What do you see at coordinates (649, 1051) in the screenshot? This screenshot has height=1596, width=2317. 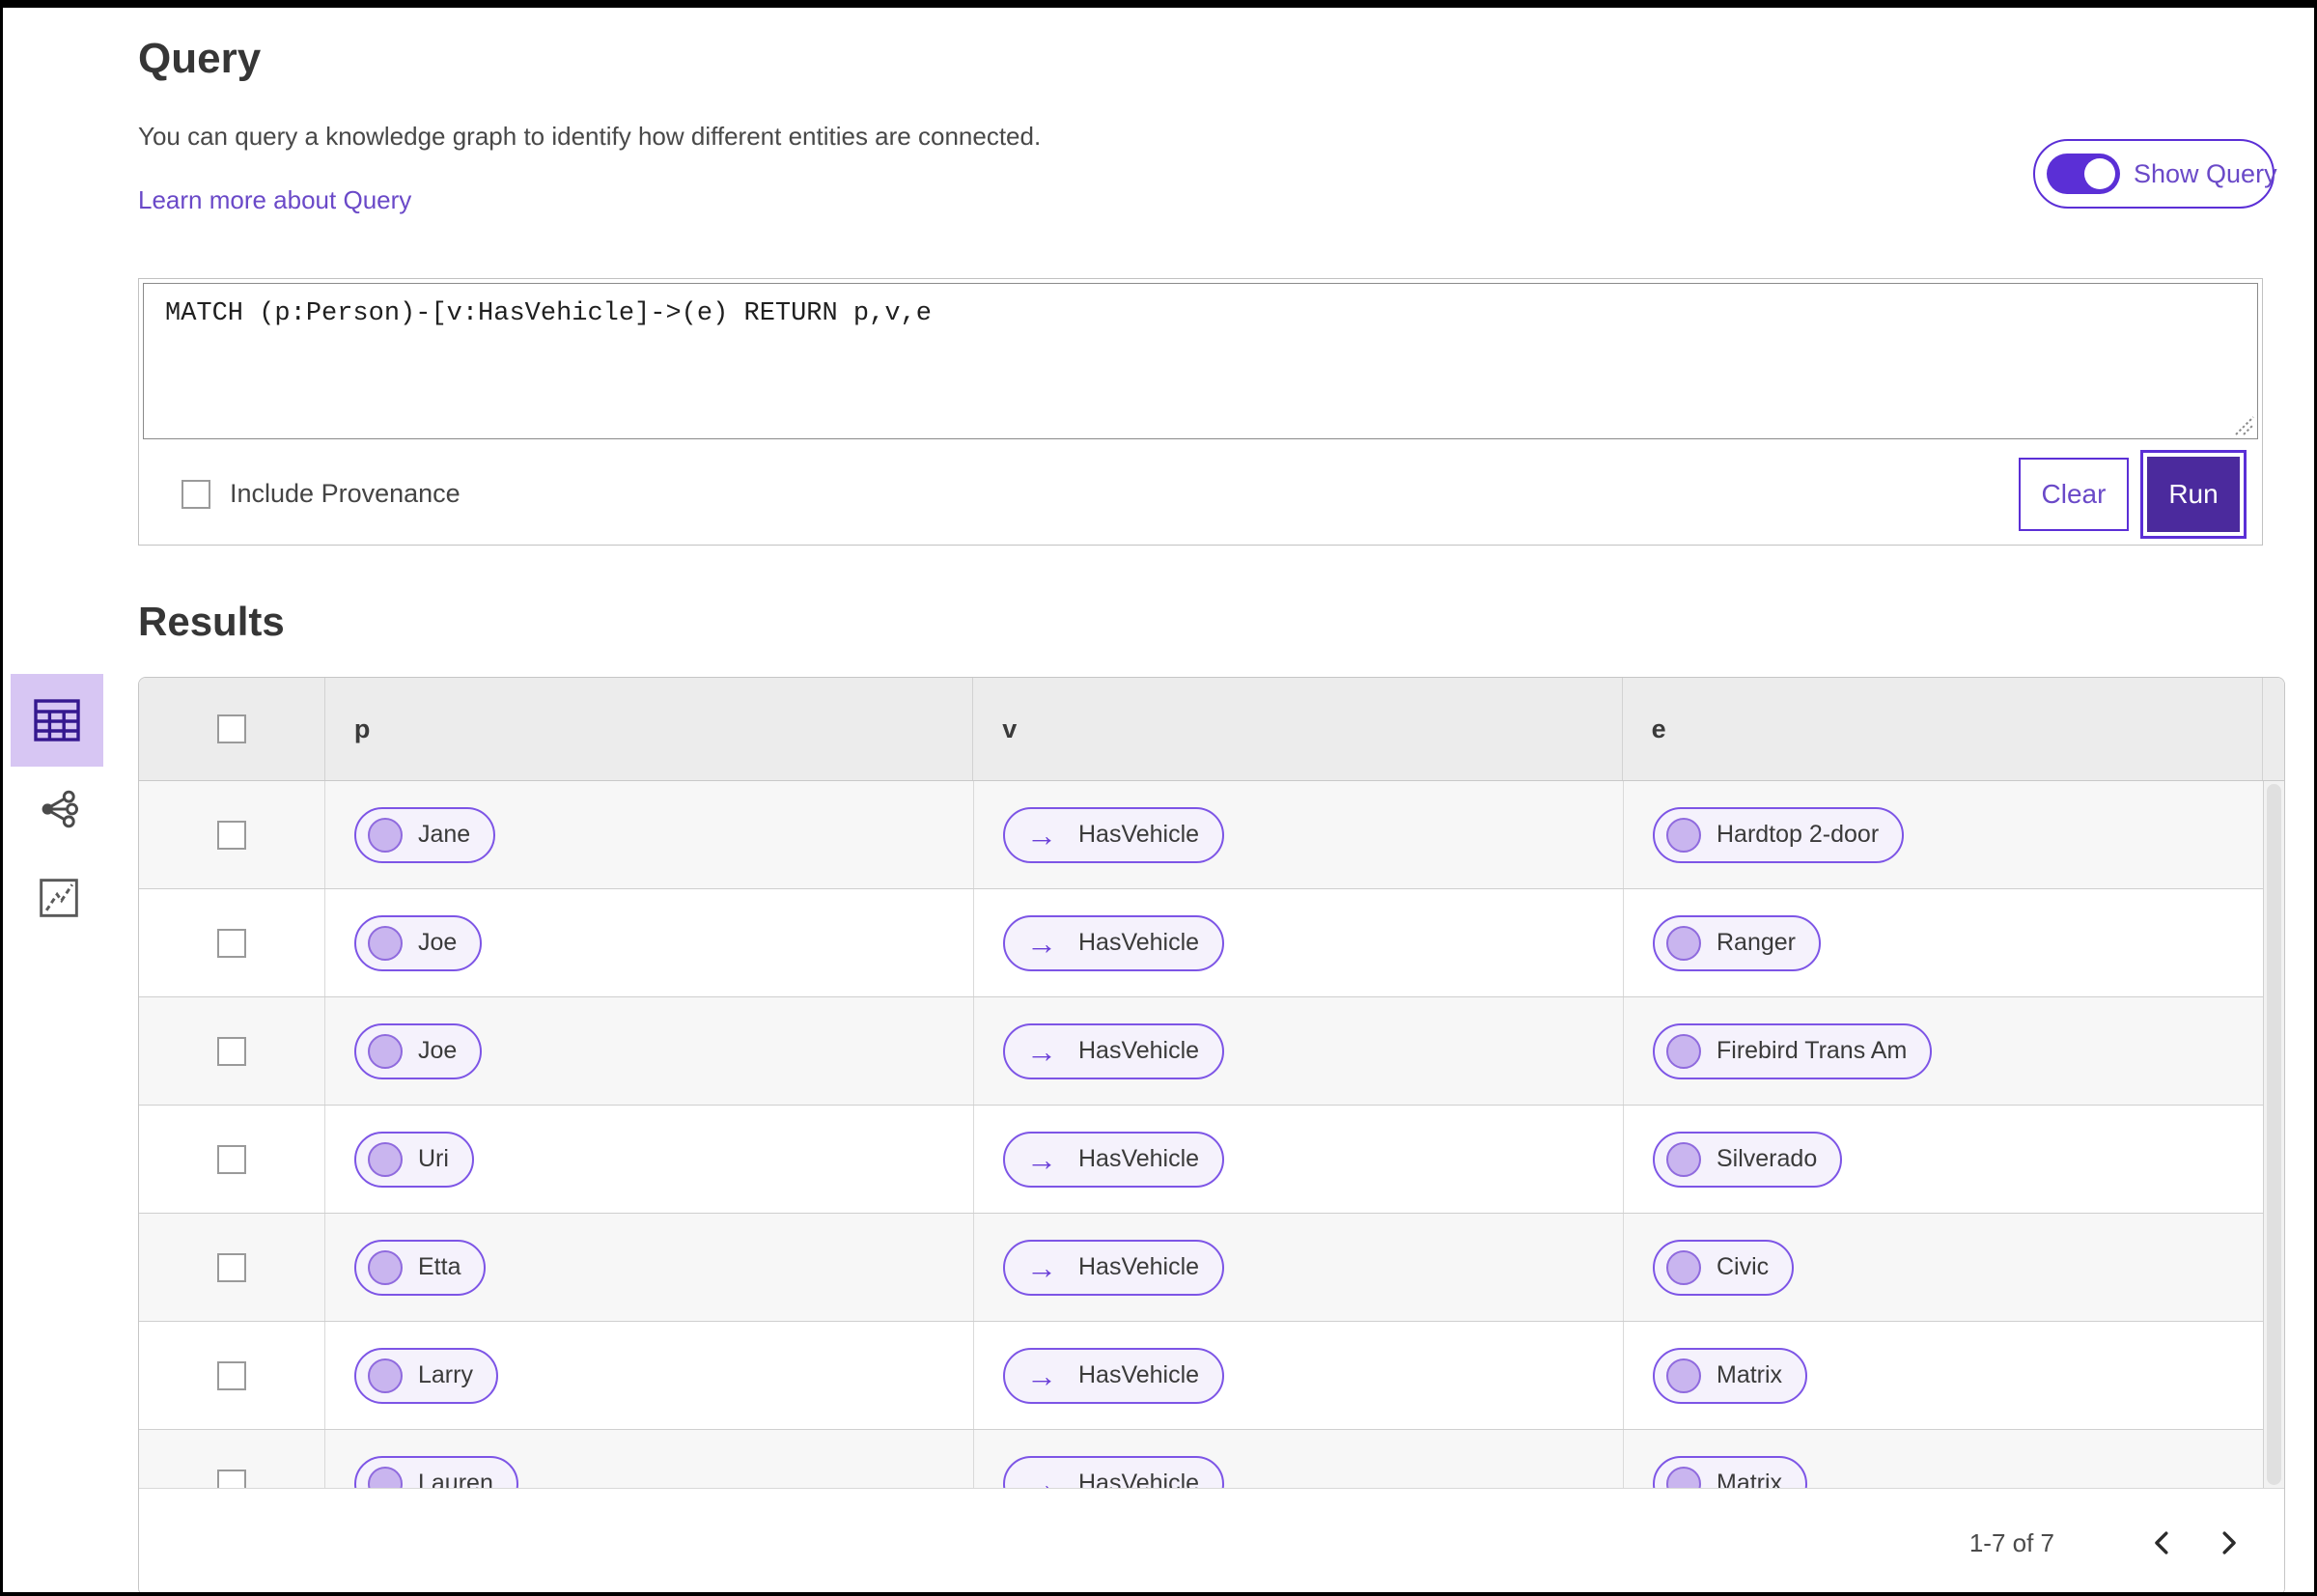 I see `cell-p: Joe` at bounding box center [649, 1051].